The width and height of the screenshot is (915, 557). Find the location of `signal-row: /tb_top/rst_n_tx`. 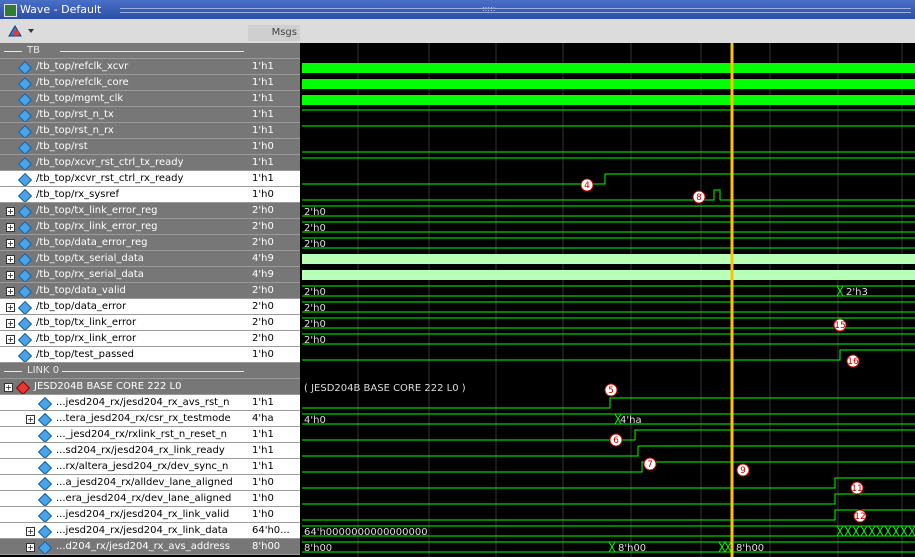

signal-row: /tb_top/rst_n_tx is located at coordinates (124, 115).